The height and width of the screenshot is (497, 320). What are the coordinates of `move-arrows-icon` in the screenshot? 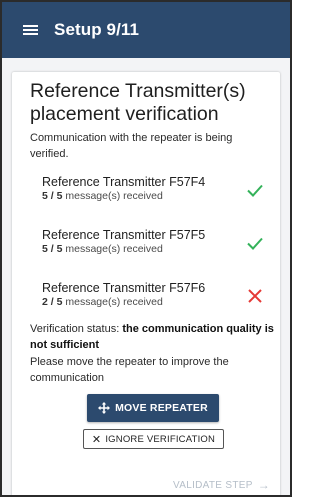 It's located at (104, 408).